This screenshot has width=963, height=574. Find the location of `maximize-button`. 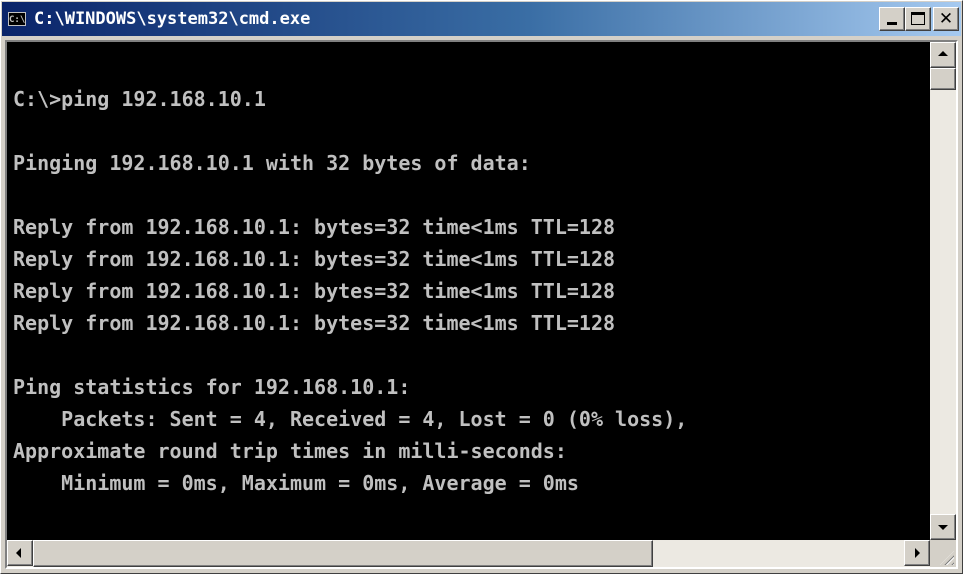

maximize-button is located at coordinates (918, 19).